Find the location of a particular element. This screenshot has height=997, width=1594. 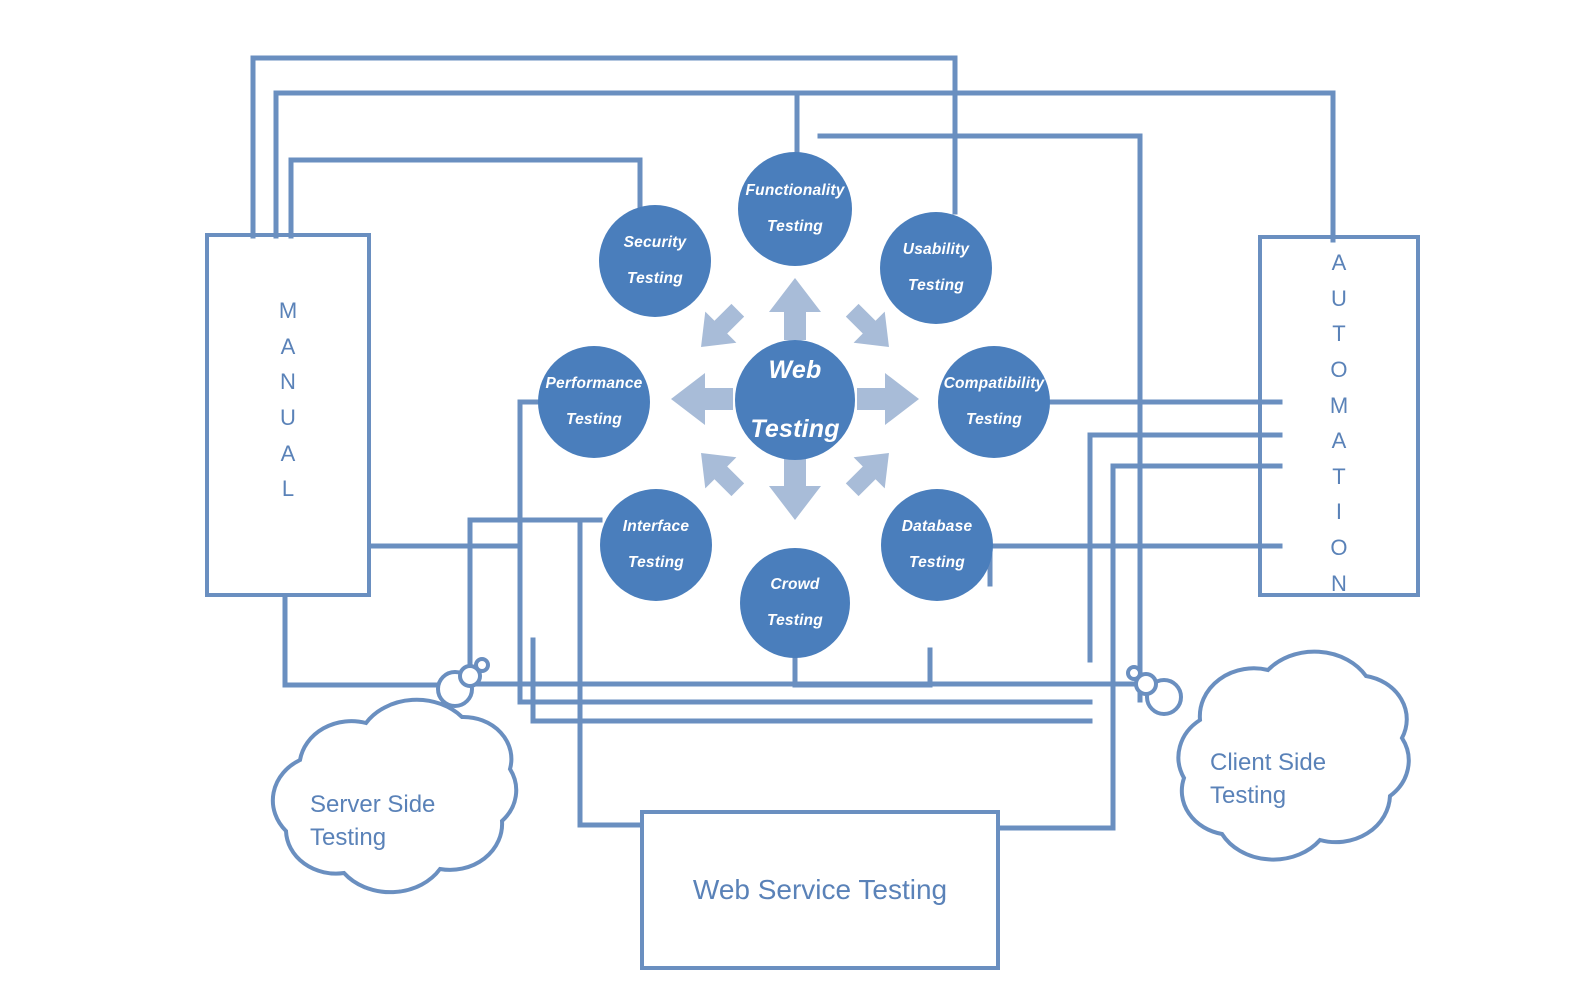

node-crowd-testing-label: Crowd Testing is located at coordinates (795, 602).